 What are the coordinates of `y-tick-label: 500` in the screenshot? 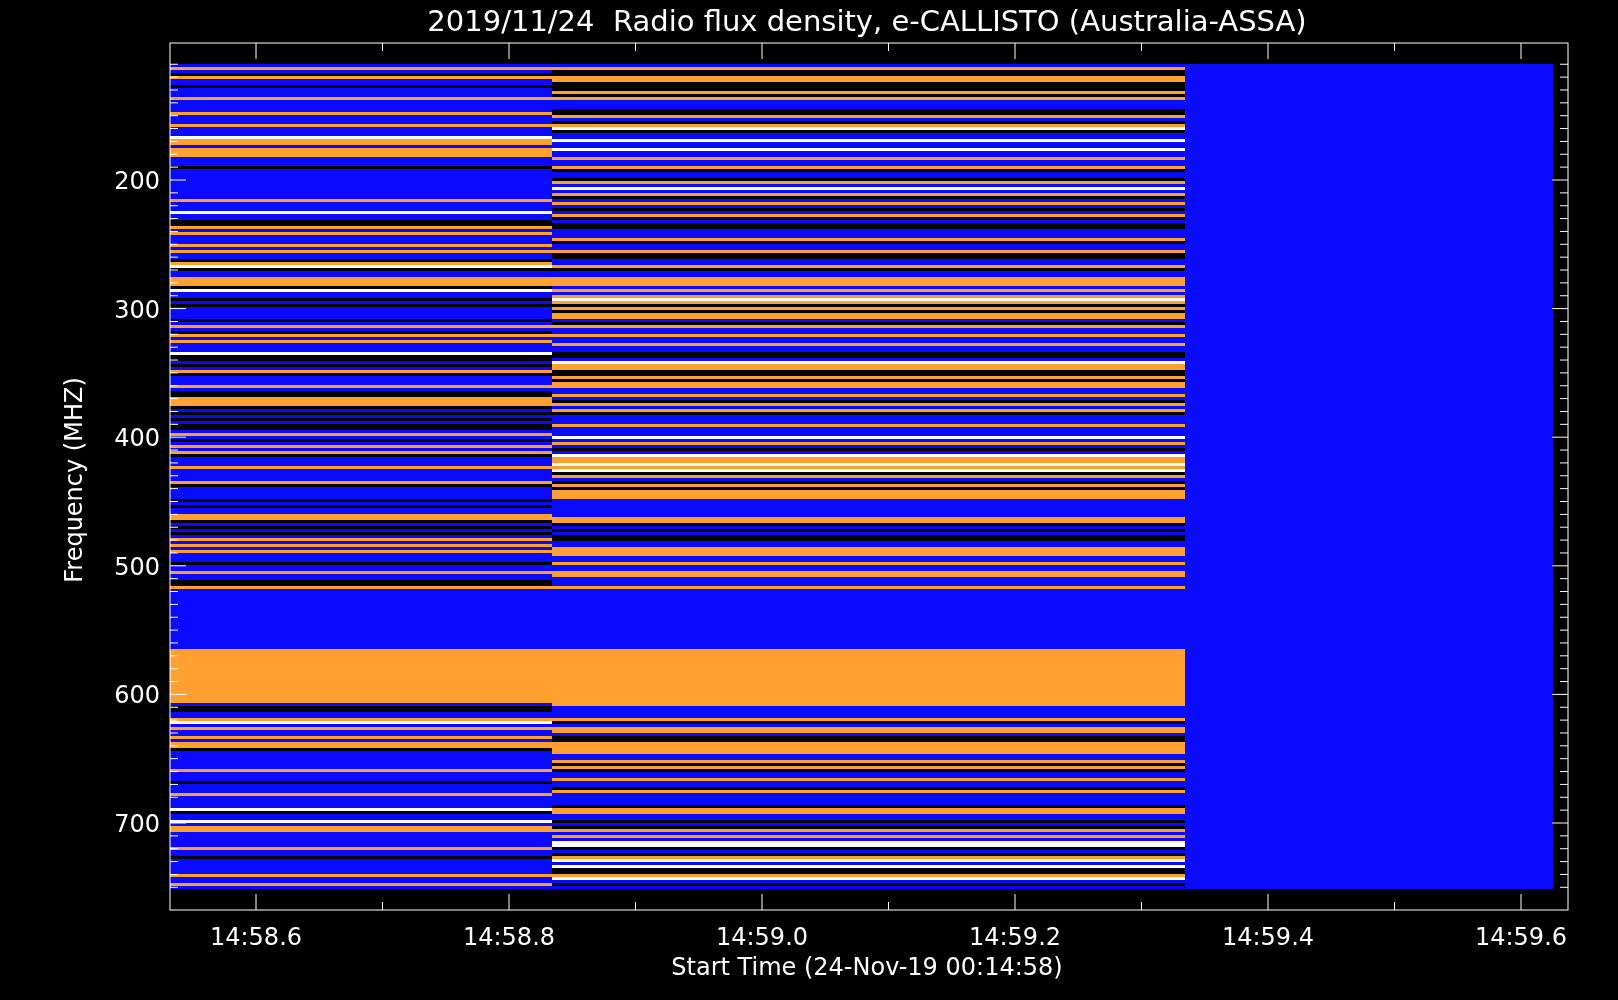 It's located at (137, 566).